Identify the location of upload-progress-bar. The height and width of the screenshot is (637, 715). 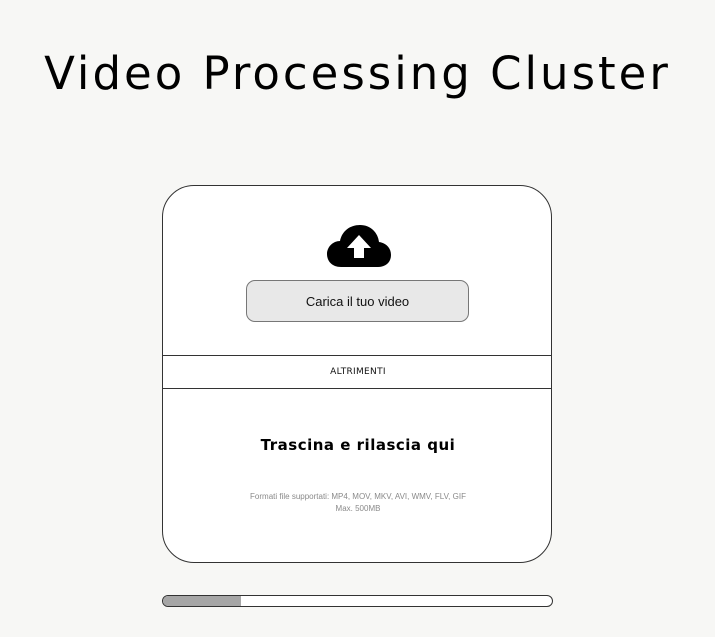
(357, 601).